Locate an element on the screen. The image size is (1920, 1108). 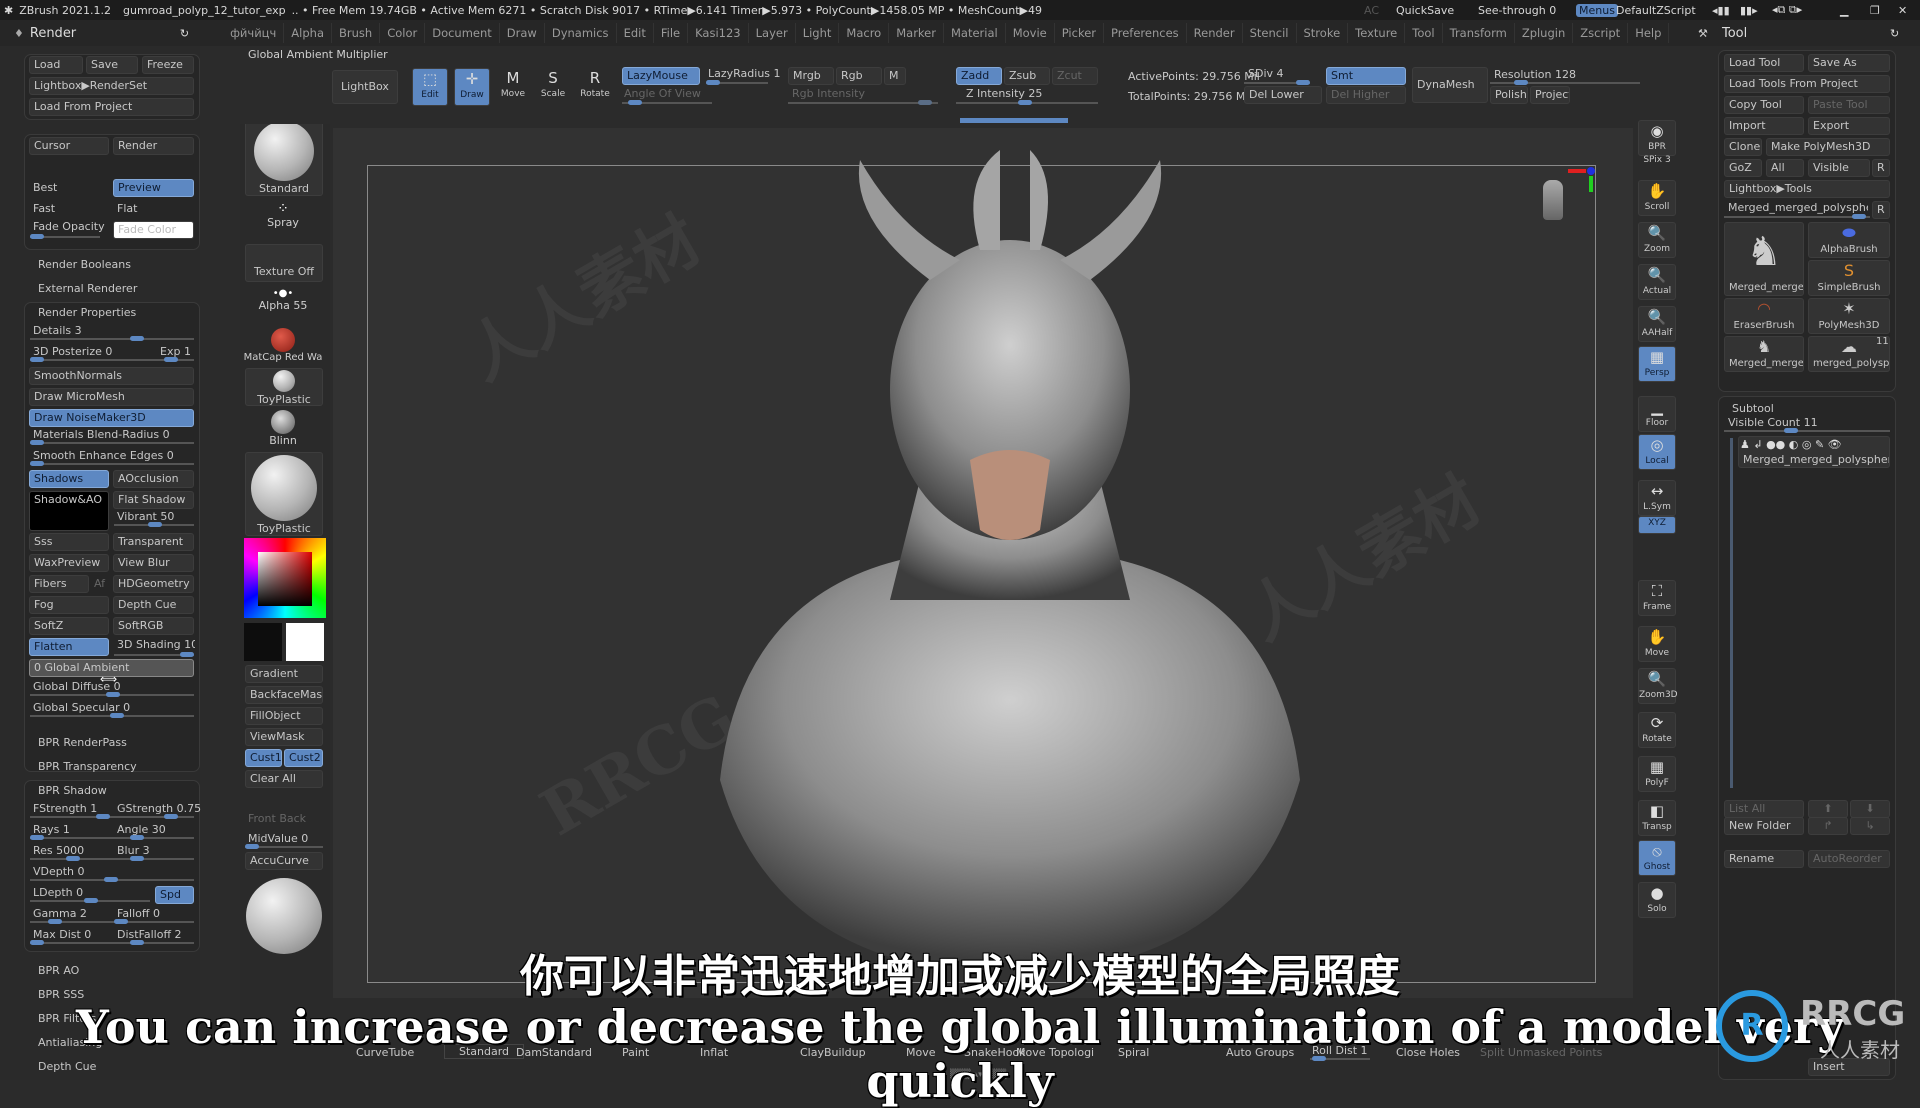
load-tools-from-project-button: Load Tools From Project is located at coordinates (1807, 84).